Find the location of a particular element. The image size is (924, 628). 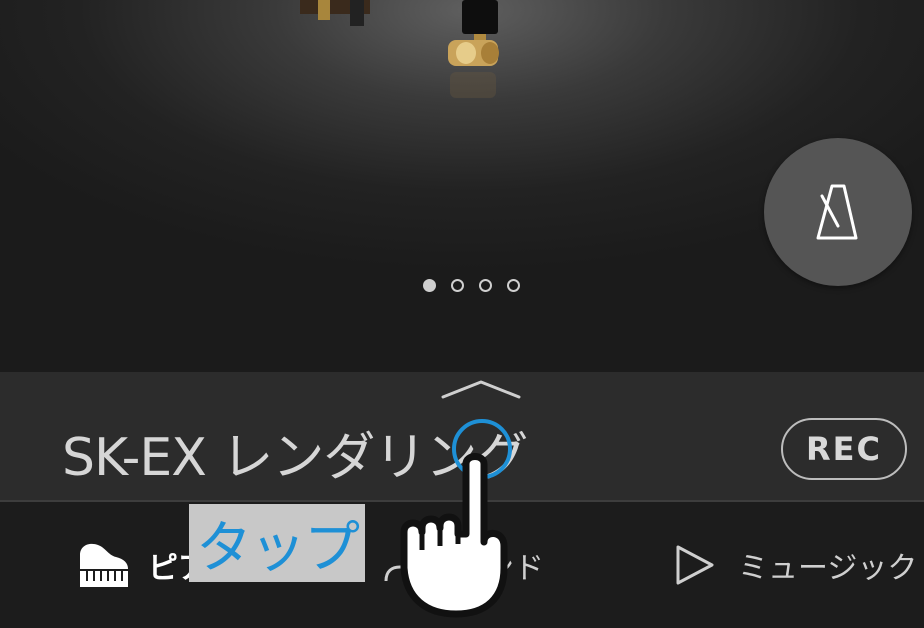

metronome-icon is located at coordinates (837, 212).